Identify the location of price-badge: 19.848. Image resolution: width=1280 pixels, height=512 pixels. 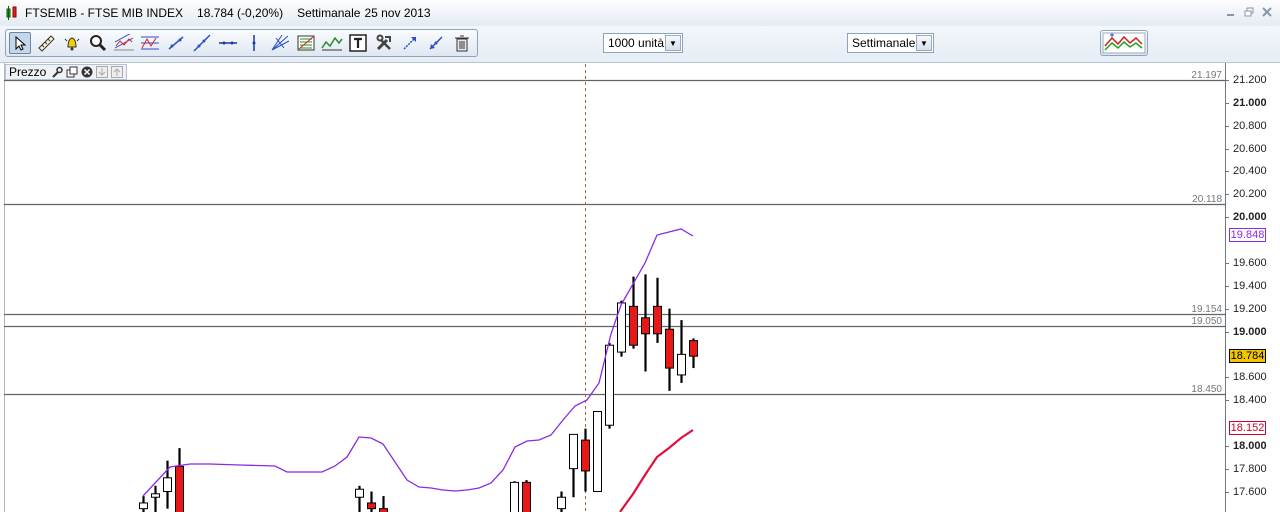
(1247, 235).